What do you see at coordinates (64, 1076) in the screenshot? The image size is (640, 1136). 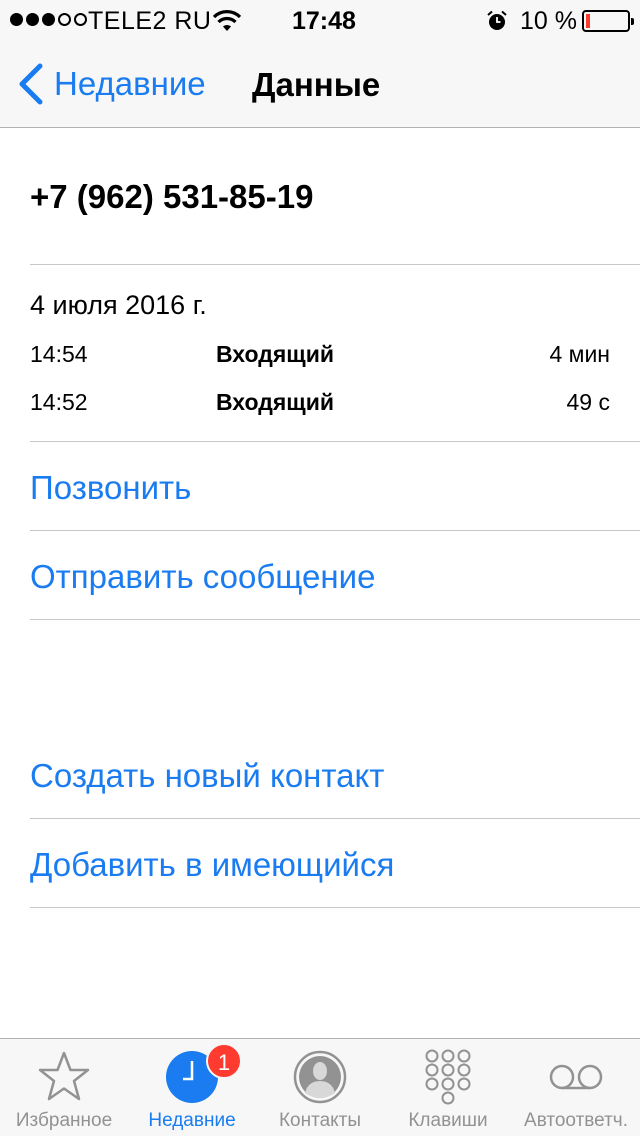 I see `star-icon` at bounding box center [64, 1076].